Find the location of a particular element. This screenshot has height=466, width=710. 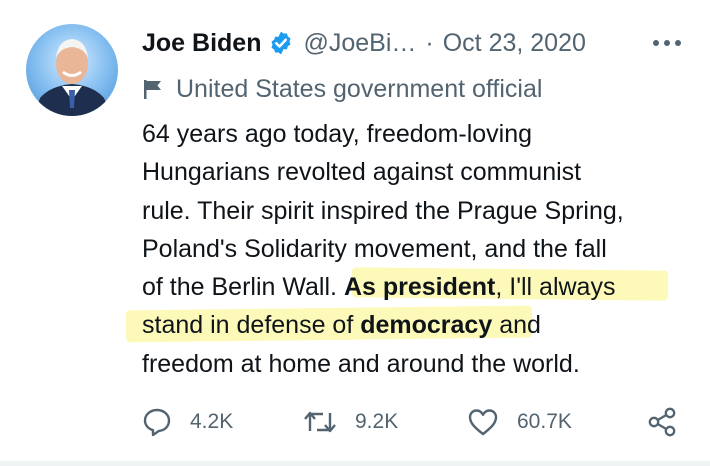

action-bar: 4.2K 9.2K 60.7K is located at coordinates (355, 422).